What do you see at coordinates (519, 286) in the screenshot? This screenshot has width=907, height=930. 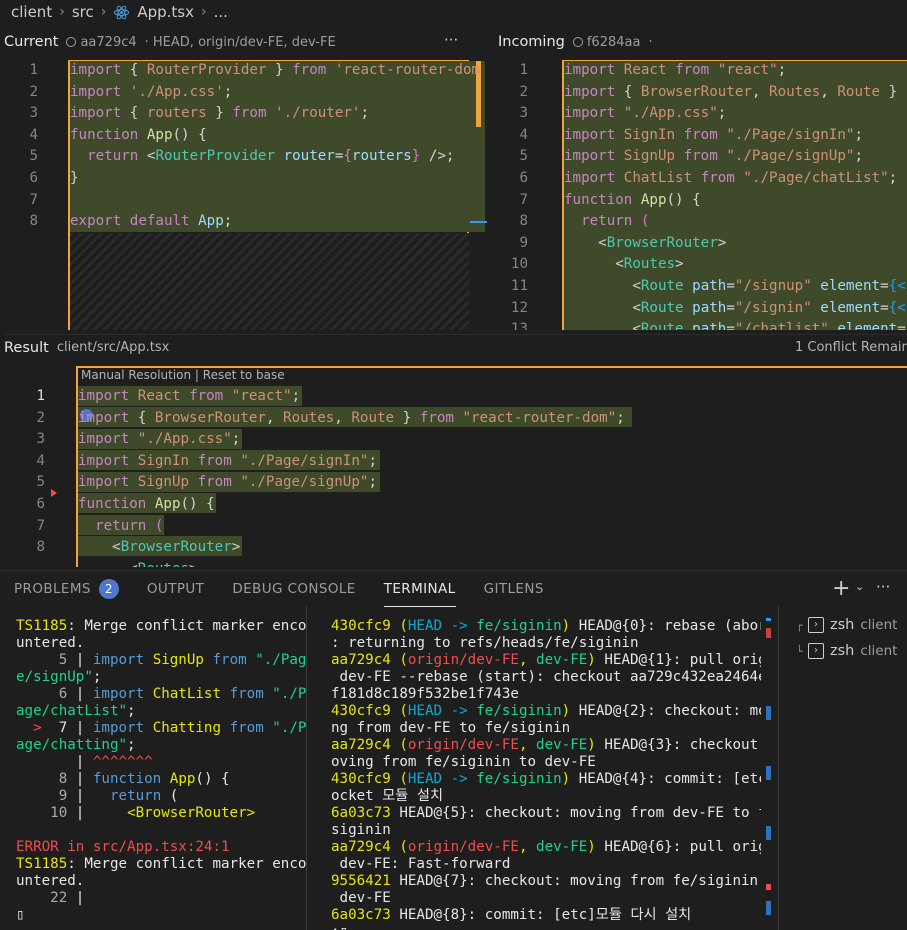 I see `line-number: 11` at bounding box center [519, 286].